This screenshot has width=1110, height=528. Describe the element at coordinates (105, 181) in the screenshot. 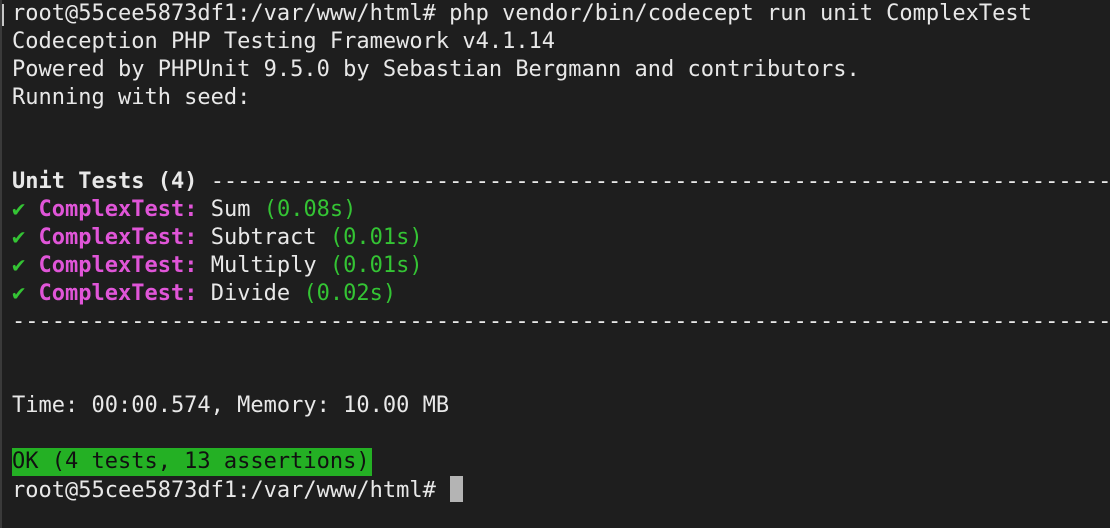

I see `suite-title: Unit Tests (4)` at that location.